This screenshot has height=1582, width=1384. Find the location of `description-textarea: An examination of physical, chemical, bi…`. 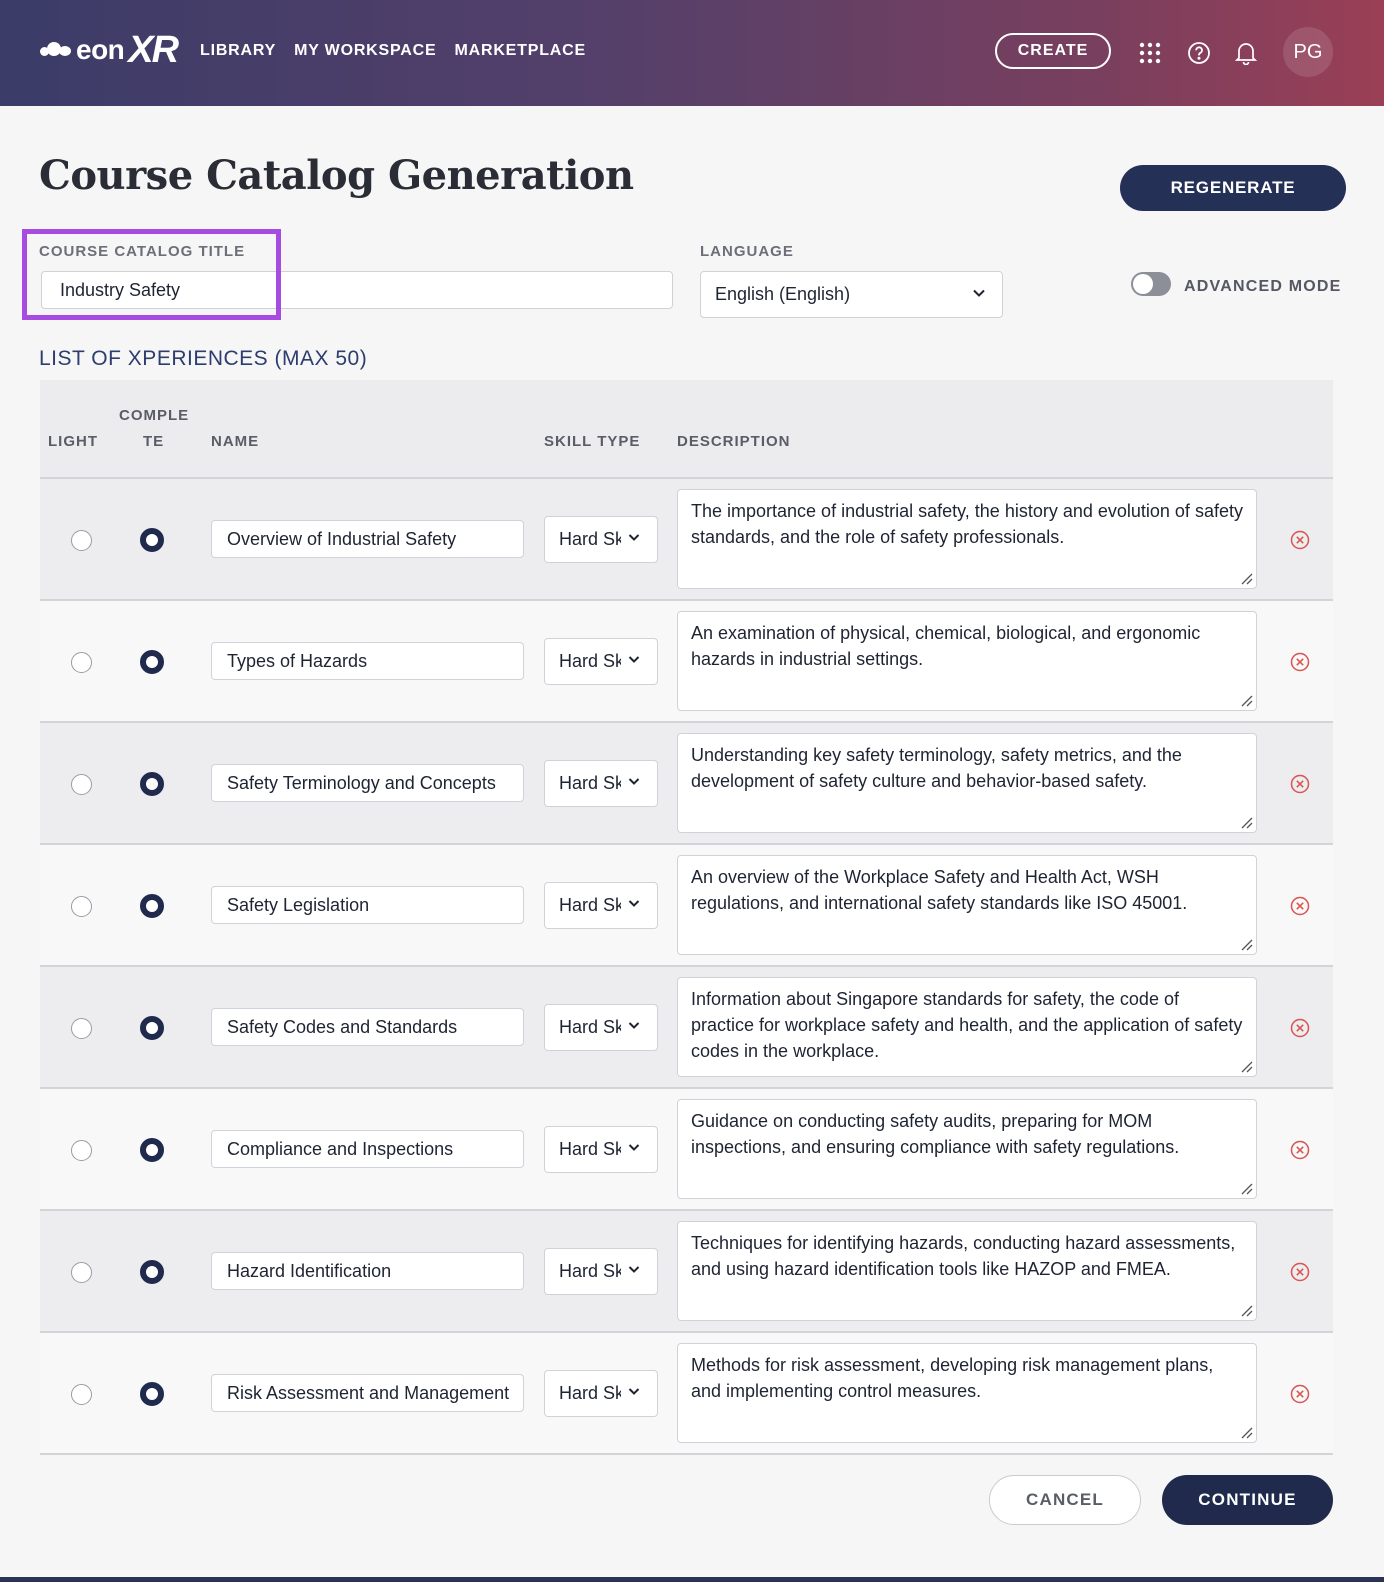

description-textarea: An examination of physical, chemical, bi… is located at coordinates (967, 661).